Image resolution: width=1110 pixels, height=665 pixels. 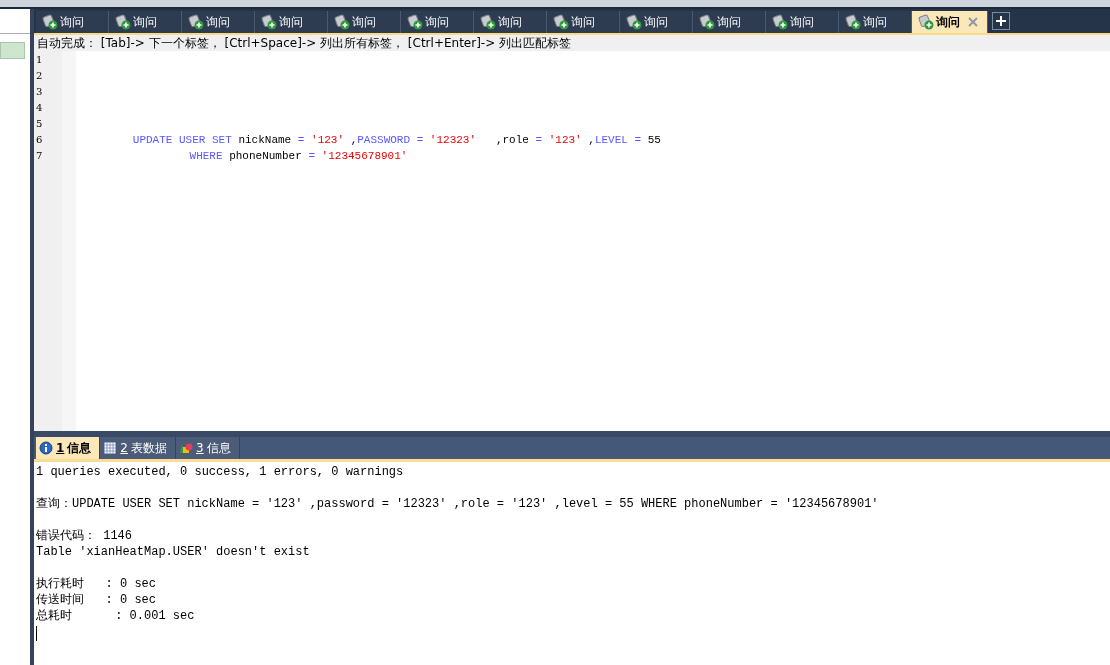 What do you see at coordinates (173, 552) in the screenshot?
I see `output-line: Table 'xianHeatMap.USER' doesn't exist` at bounding box center [173, 552].